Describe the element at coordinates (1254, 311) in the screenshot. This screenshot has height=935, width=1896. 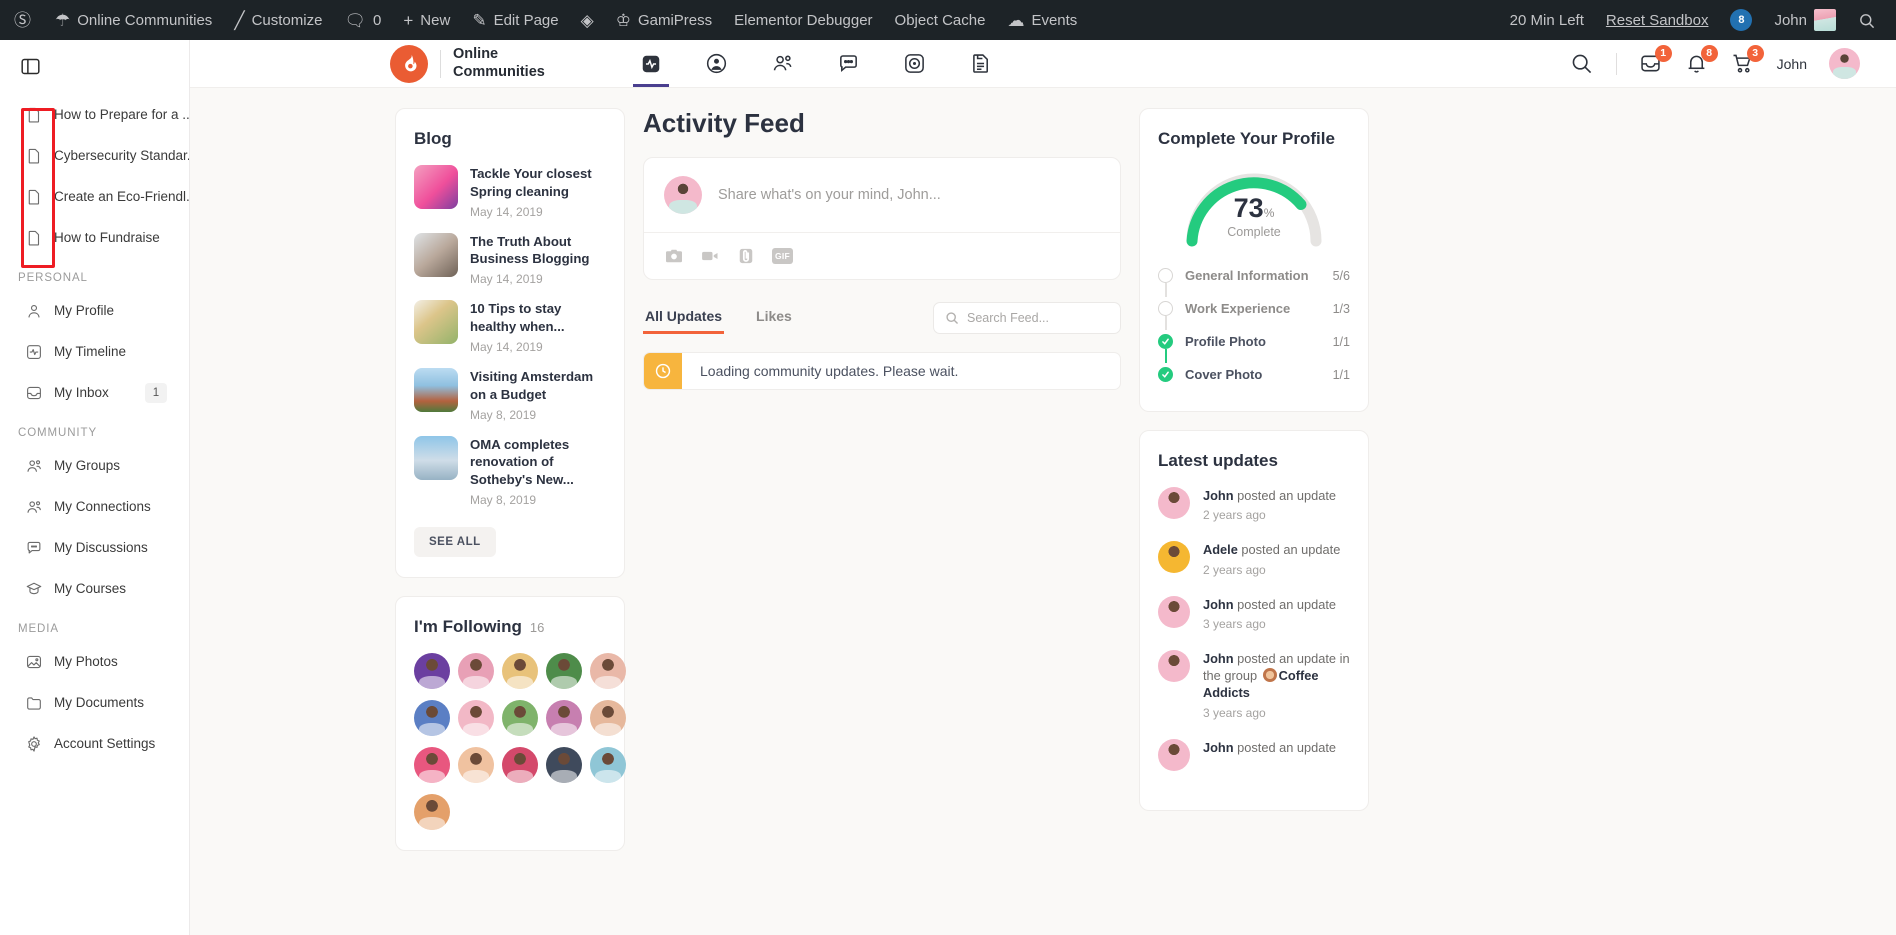
I see `profile-step: Work Experience 1/3` at that location.